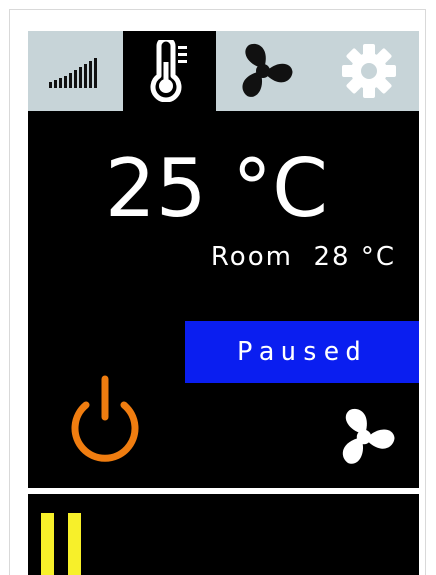  I want to click on gear-icon, so click(368, 71).